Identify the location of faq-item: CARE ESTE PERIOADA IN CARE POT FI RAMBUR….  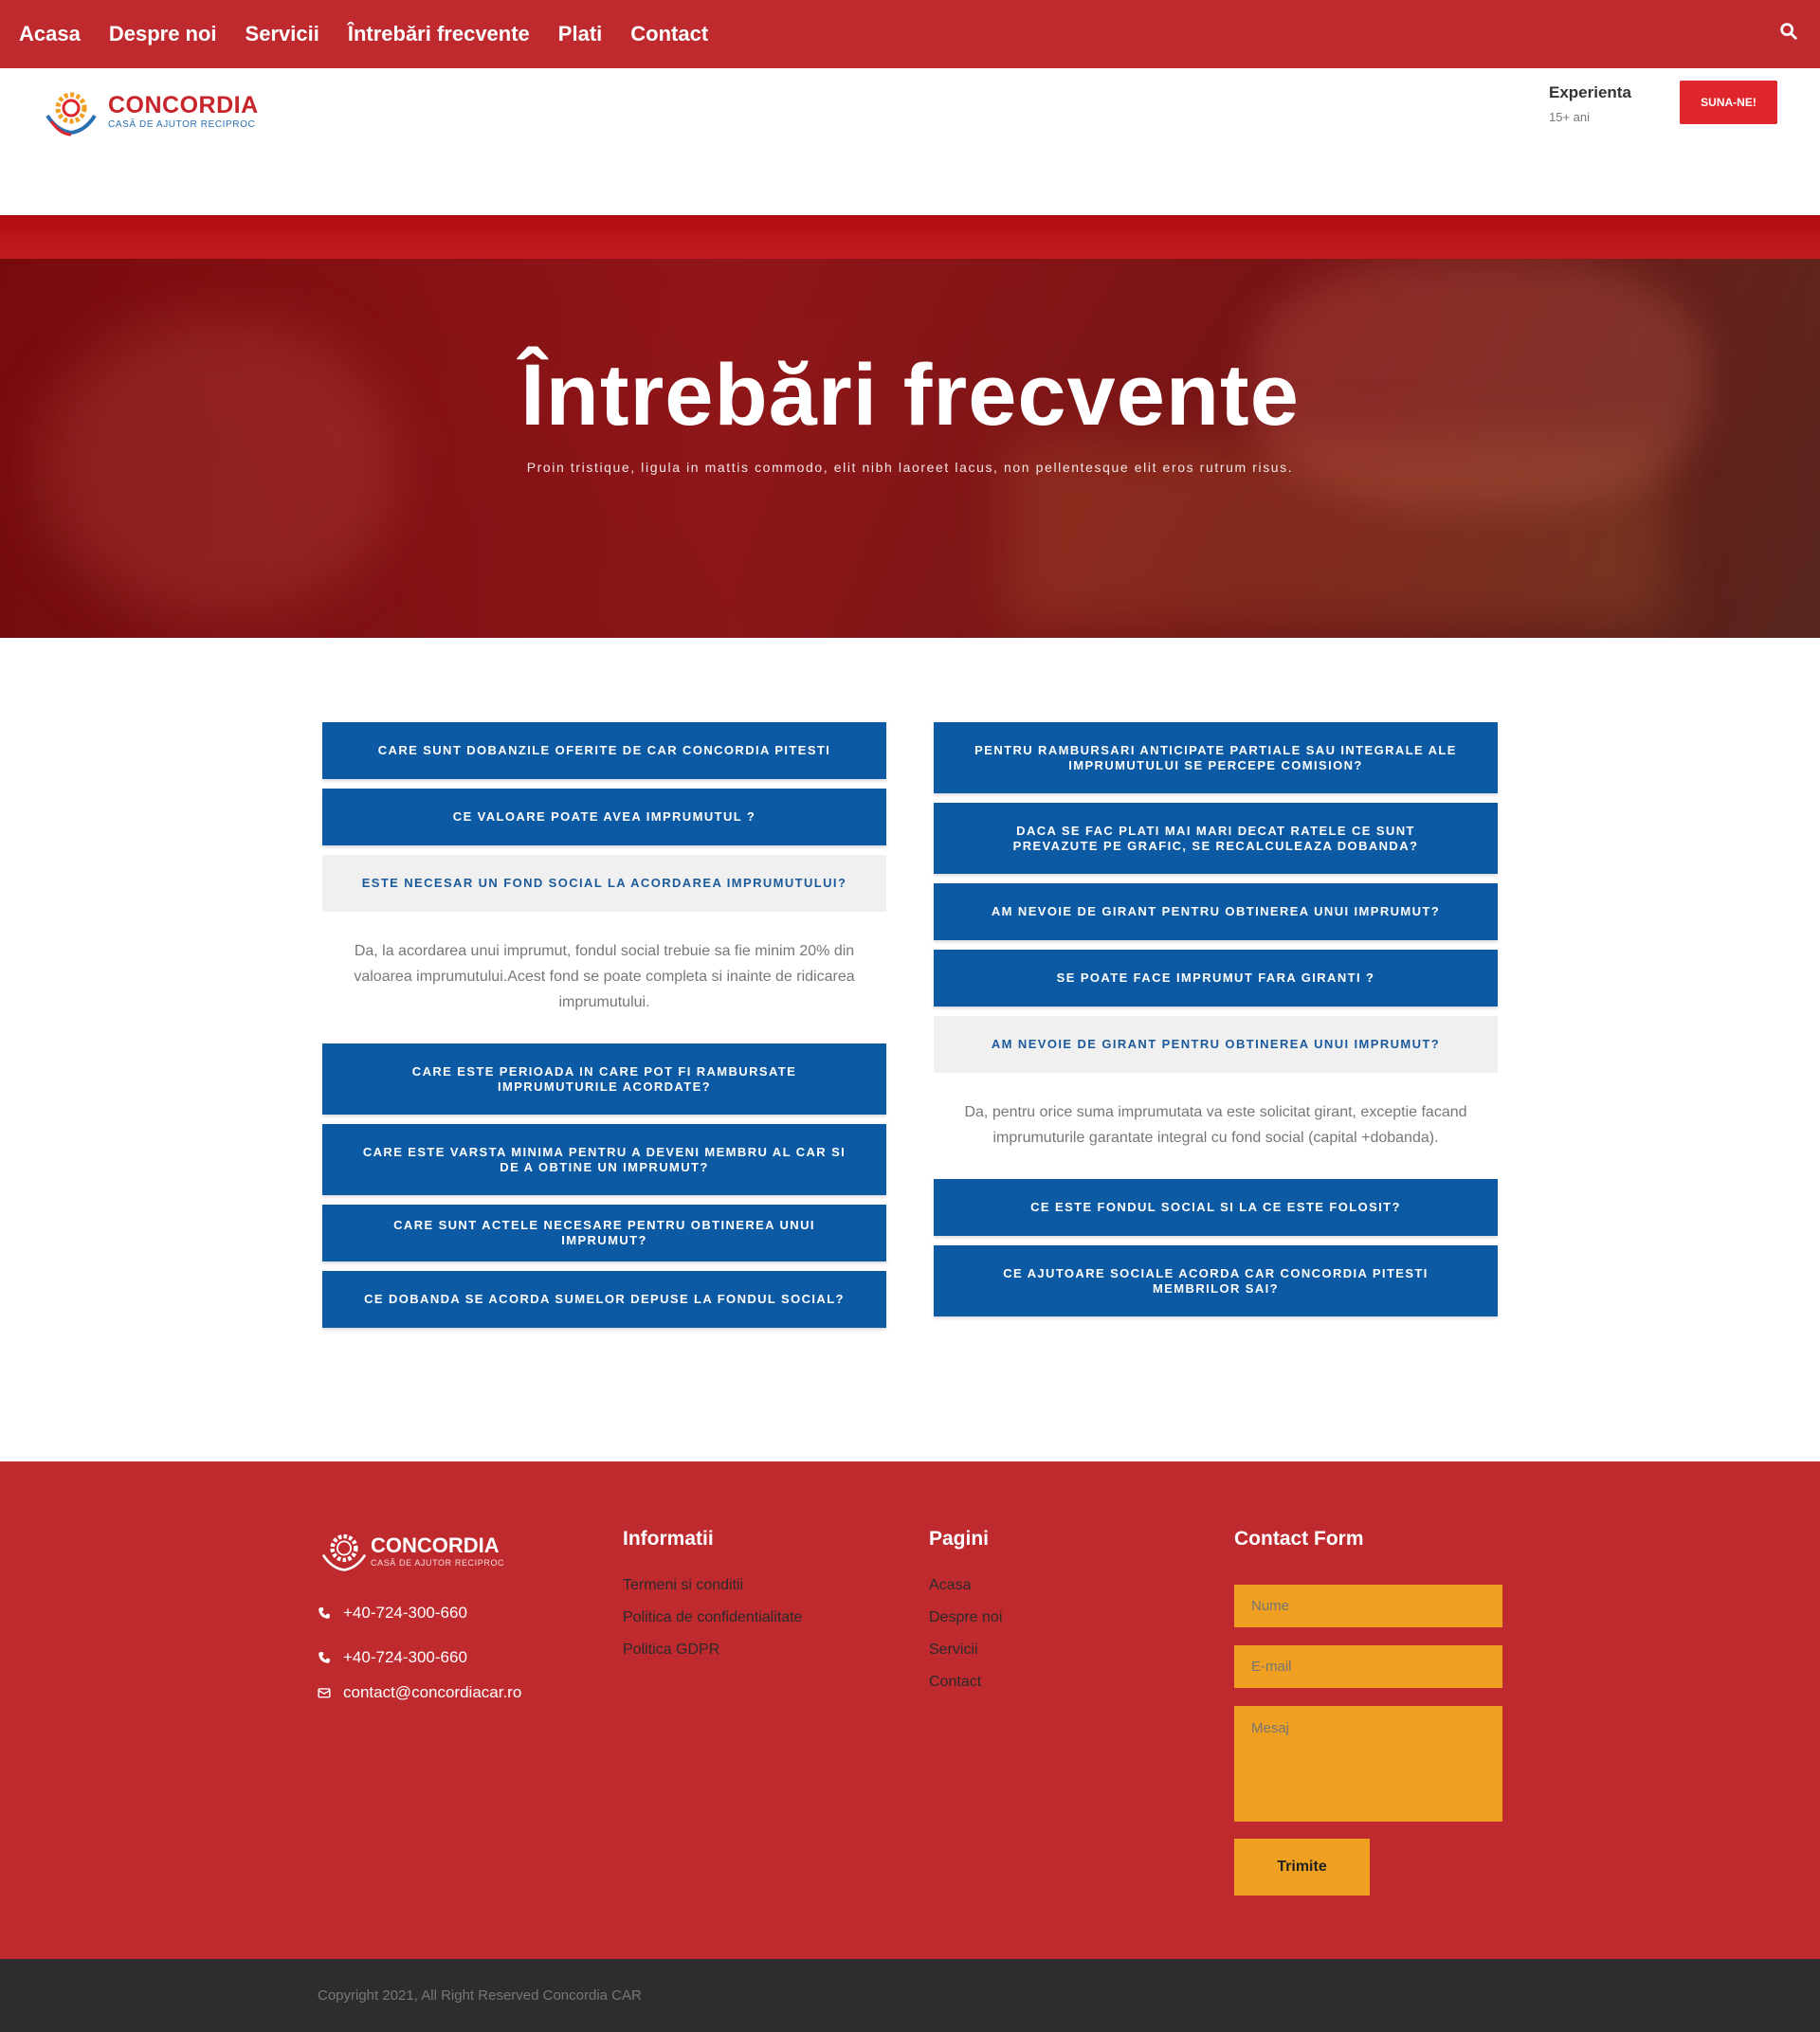
(604, 1079).